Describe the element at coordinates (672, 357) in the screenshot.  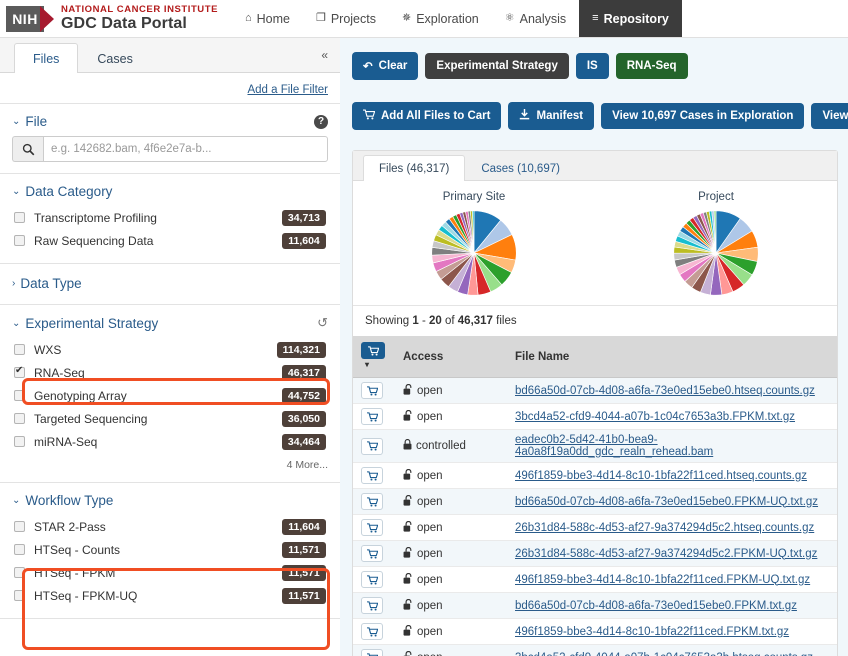
I see `th-file-name: File Name` at that location.